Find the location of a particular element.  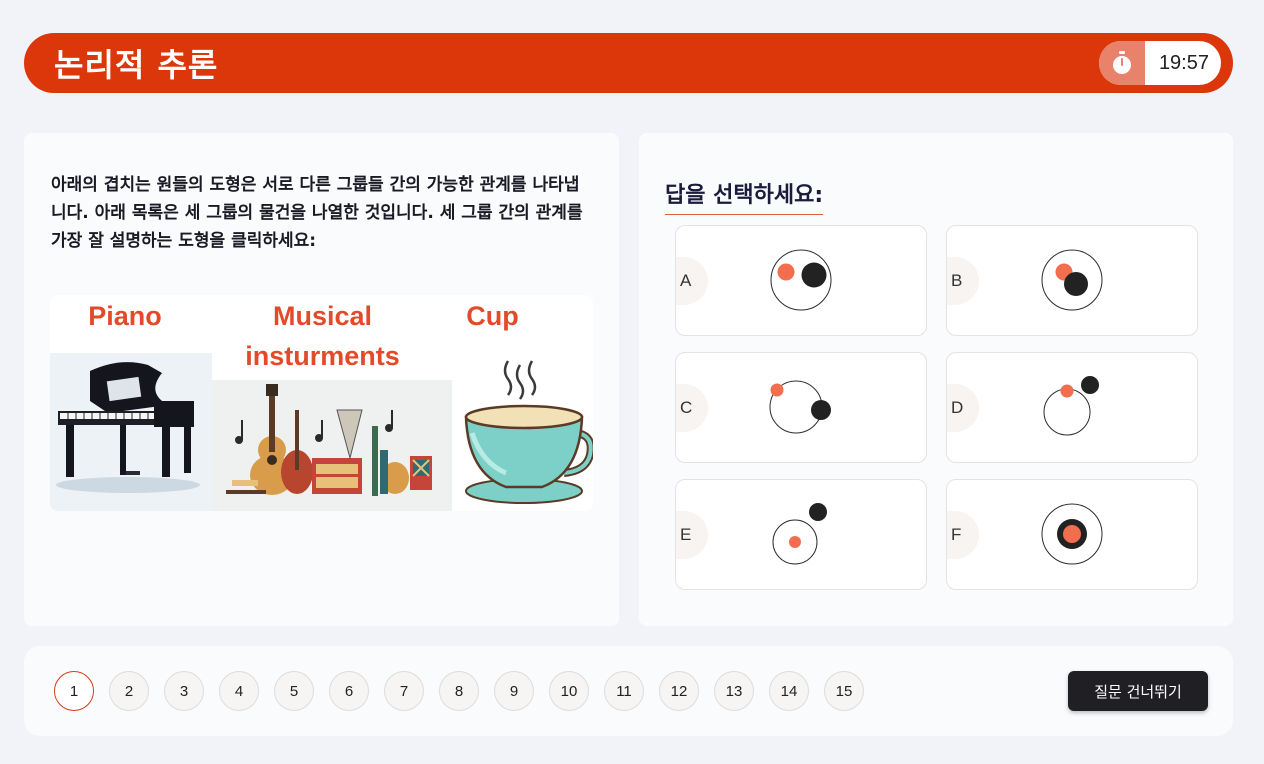

page-button-13: 13 is located at coordinates (734, 691).